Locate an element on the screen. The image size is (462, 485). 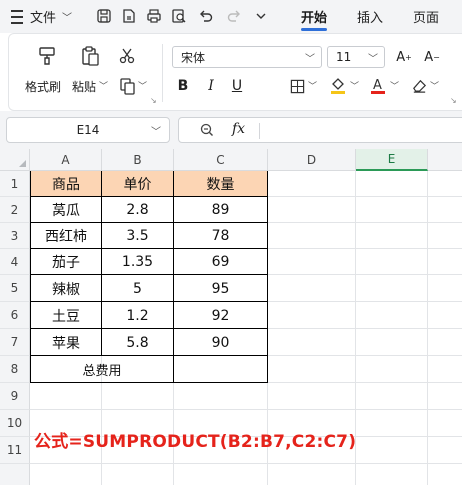
tab-home: 开始 is located at coordinates (314, 16).